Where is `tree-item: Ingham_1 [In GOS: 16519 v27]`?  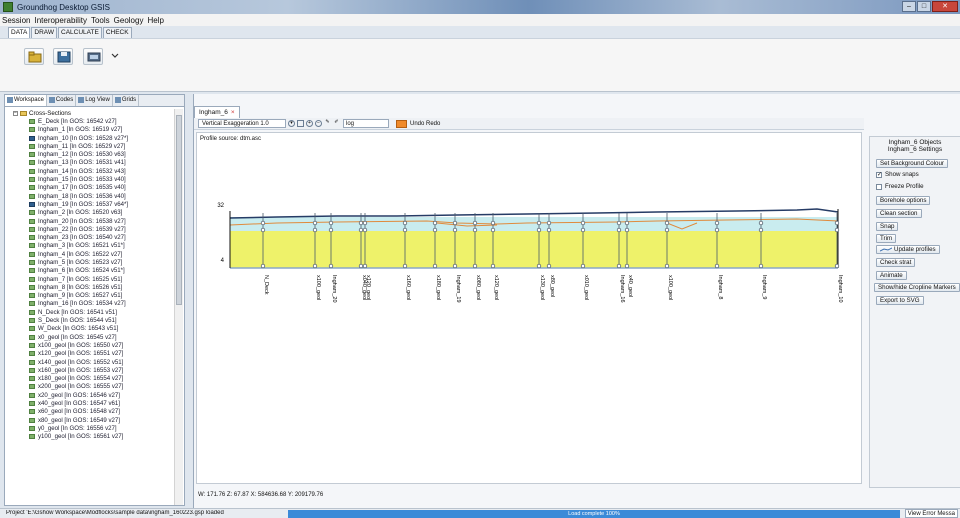
tree-item: Ingham_1 [In GOS: 16519 v27] is located at coordinates (94, 130).